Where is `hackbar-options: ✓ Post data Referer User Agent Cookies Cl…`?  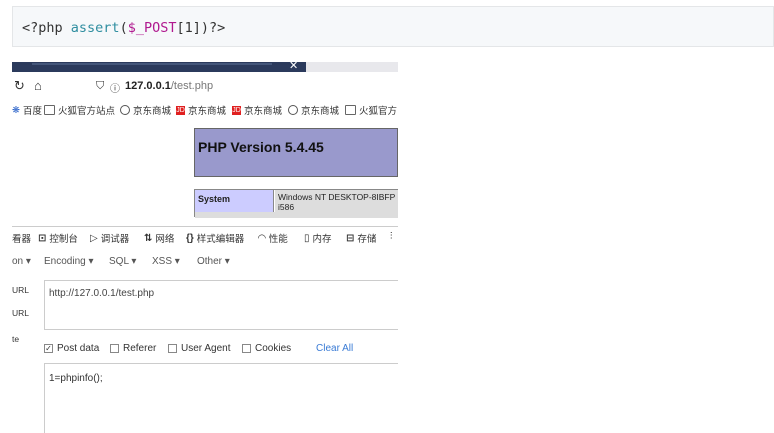
hackbar-options: ✓ Post data Referer User Agent Cookies Cl… is located at coordinates (221, 349).